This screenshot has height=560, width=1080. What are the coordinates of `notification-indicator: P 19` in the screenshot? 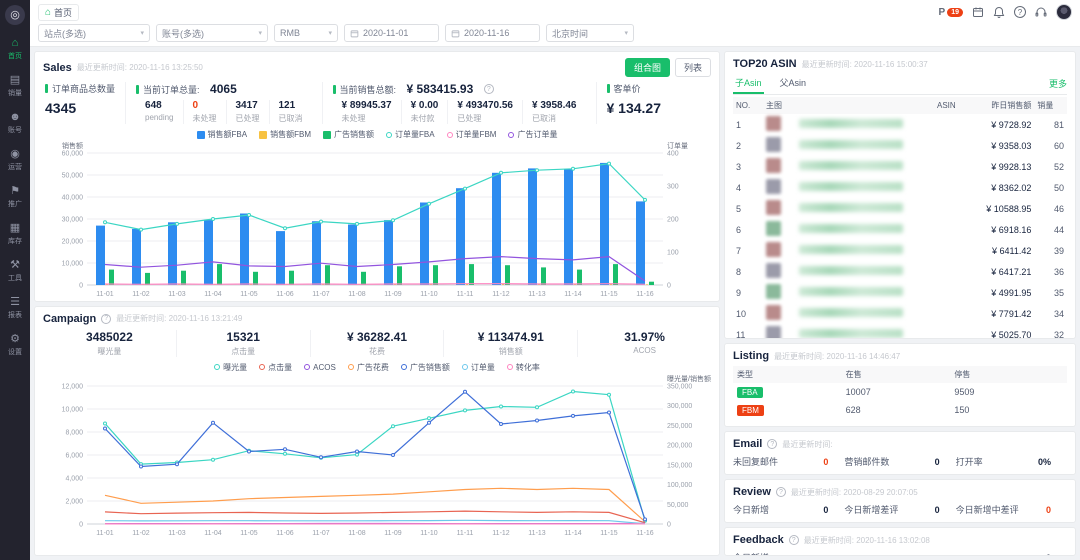 It's located at (951, 12).